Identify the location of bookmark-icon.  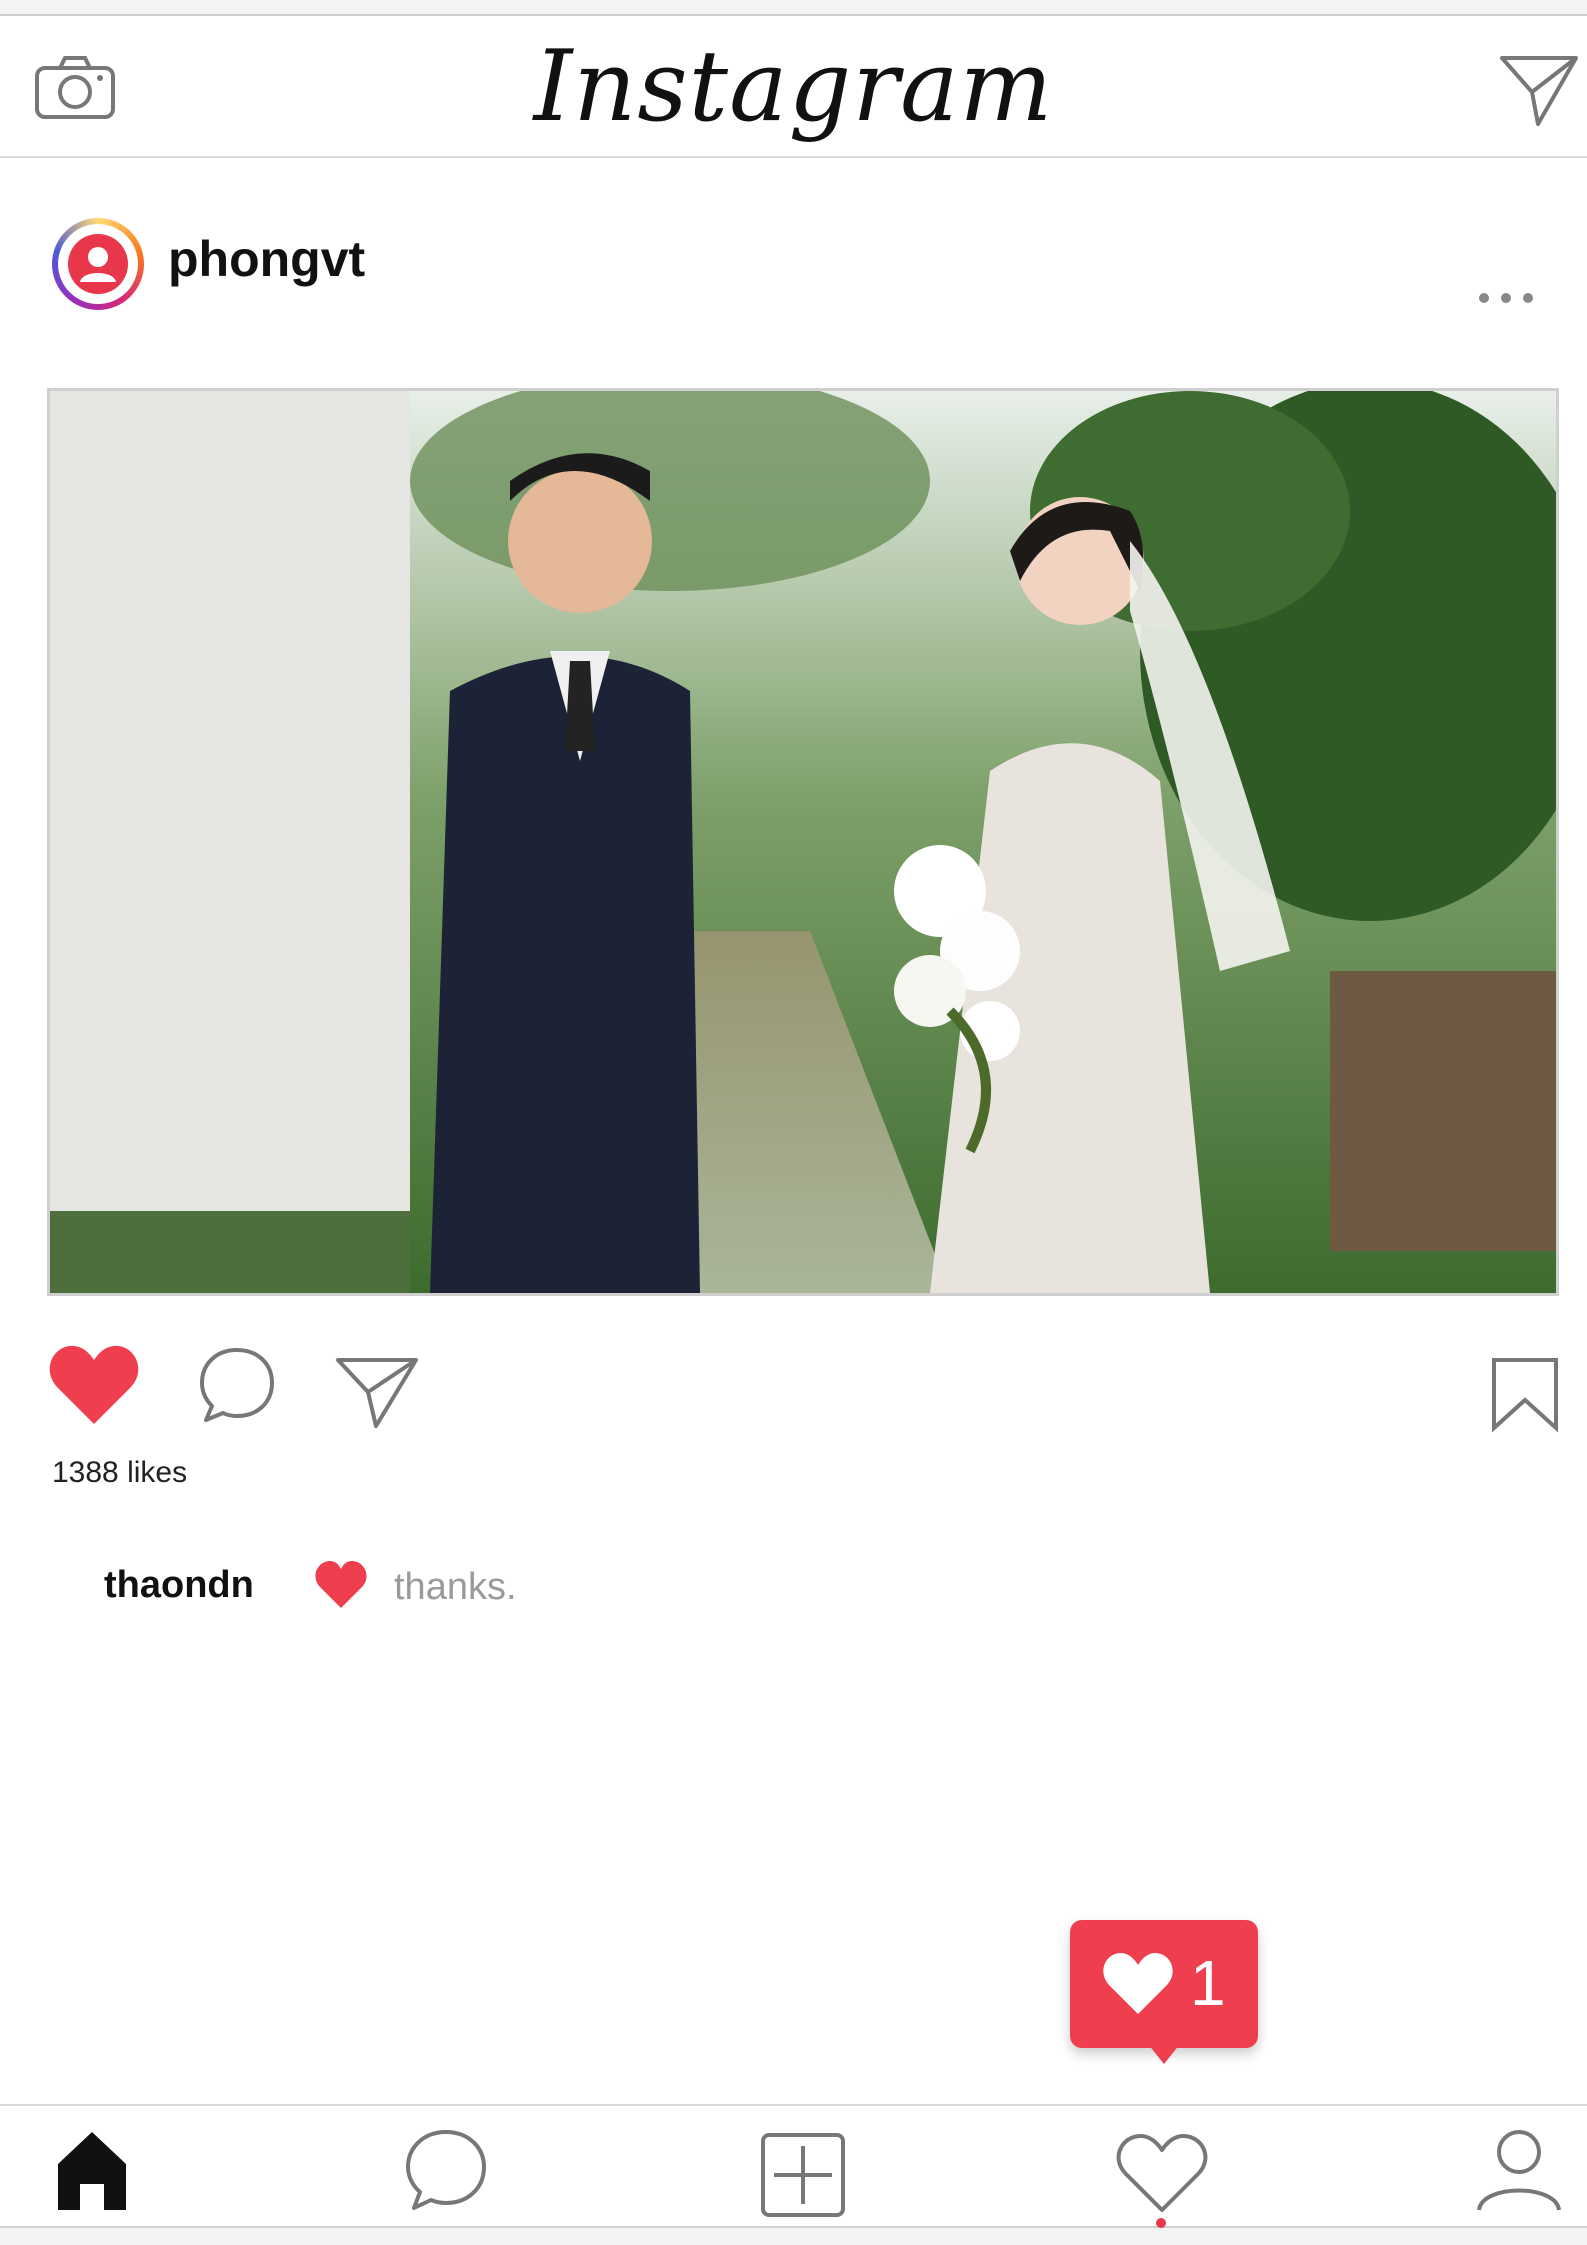
(1525, 1395).